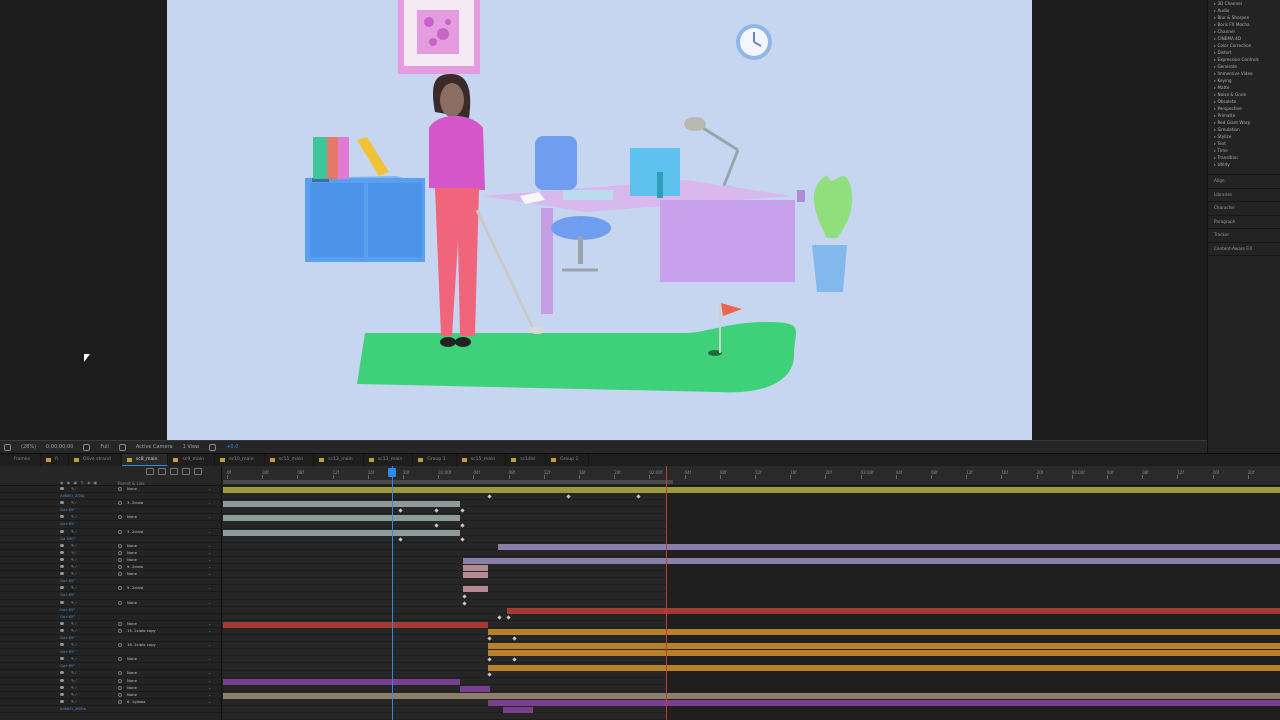  Describe the element at coordinates (192, 460) in the screenshot. I see `timeline-tab: sc9_main` at that location.